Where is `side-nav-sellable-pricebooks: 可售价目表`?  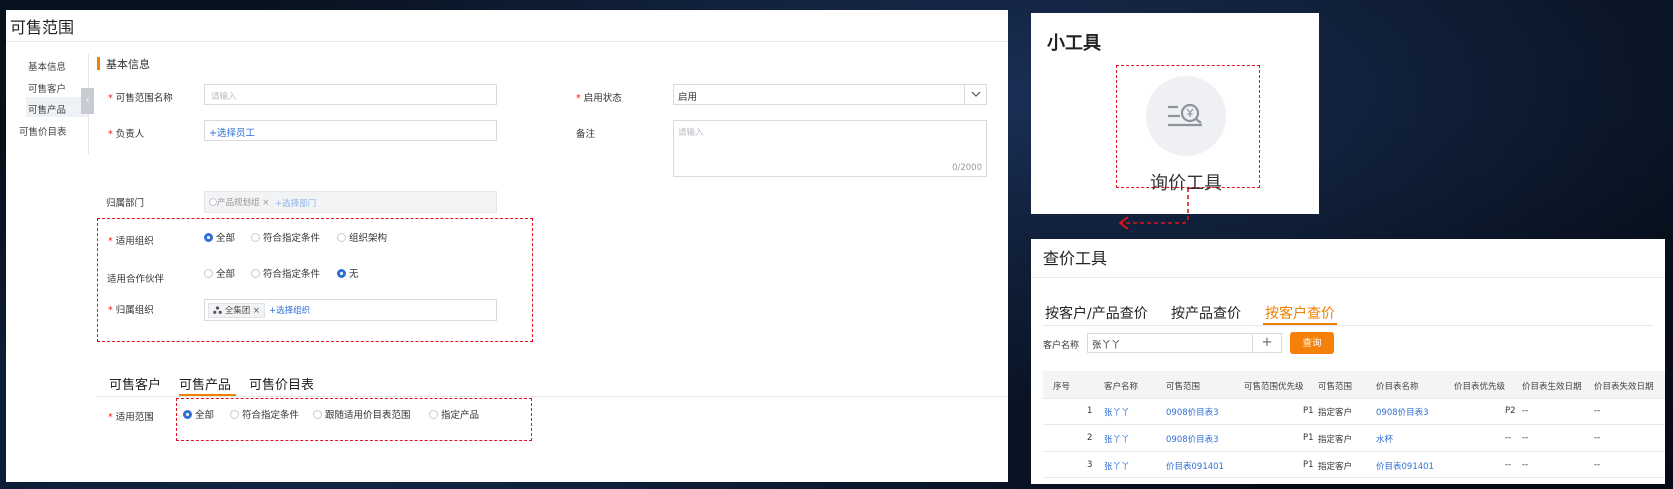
side-nav-sellable-pricebooks: 可售价目表 is located at coordinates (43, 131).